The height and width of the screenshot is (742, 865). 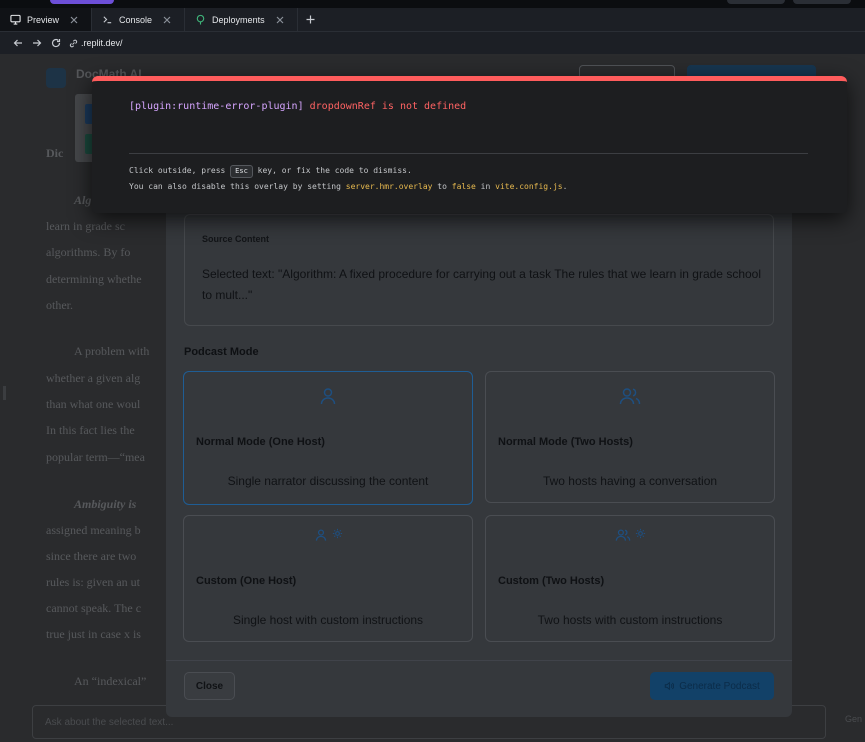 What do you see at coordinates (388, 106) in the screenshot?
I see `error-text: dropdownRef is not defined` at bounding box center [388, 106].